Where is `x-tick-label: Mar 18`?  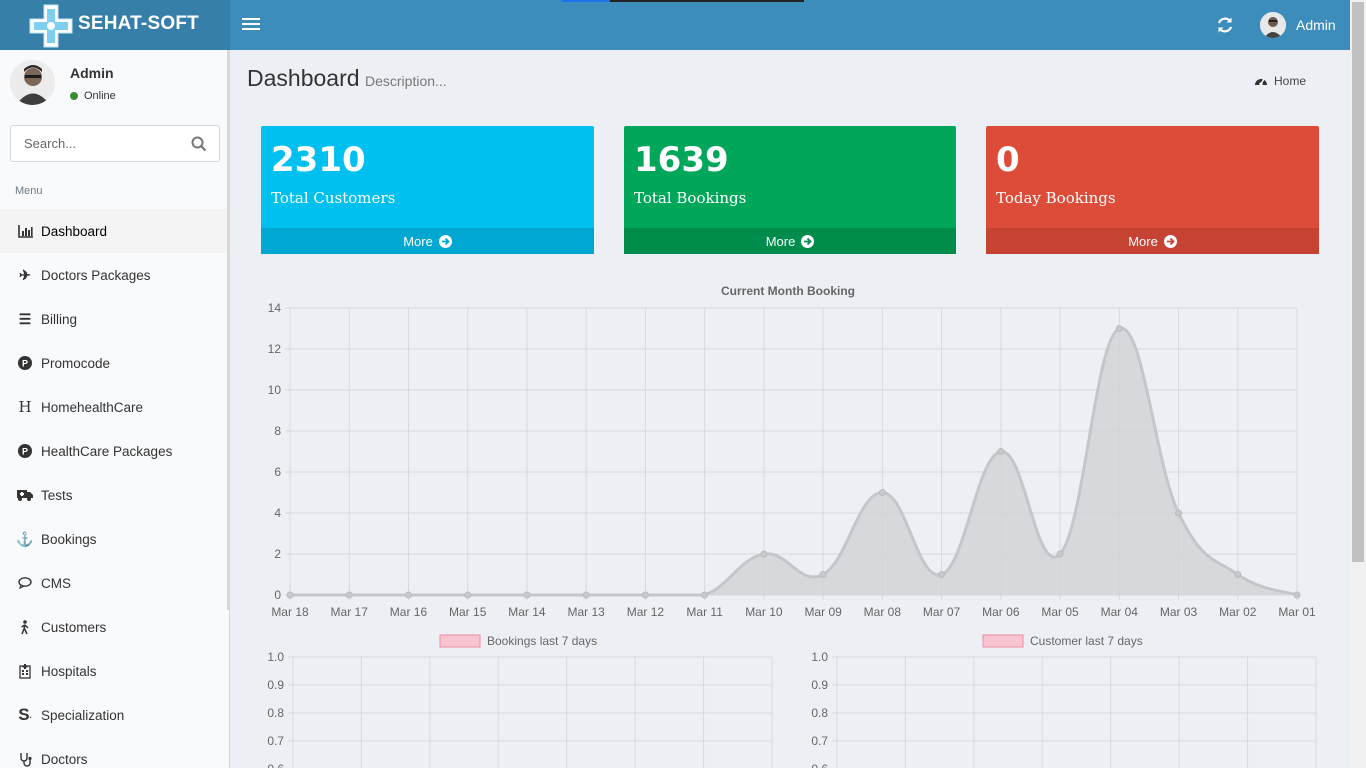
x-tick-label: Mar 18 is located at coordinates (290, 612).